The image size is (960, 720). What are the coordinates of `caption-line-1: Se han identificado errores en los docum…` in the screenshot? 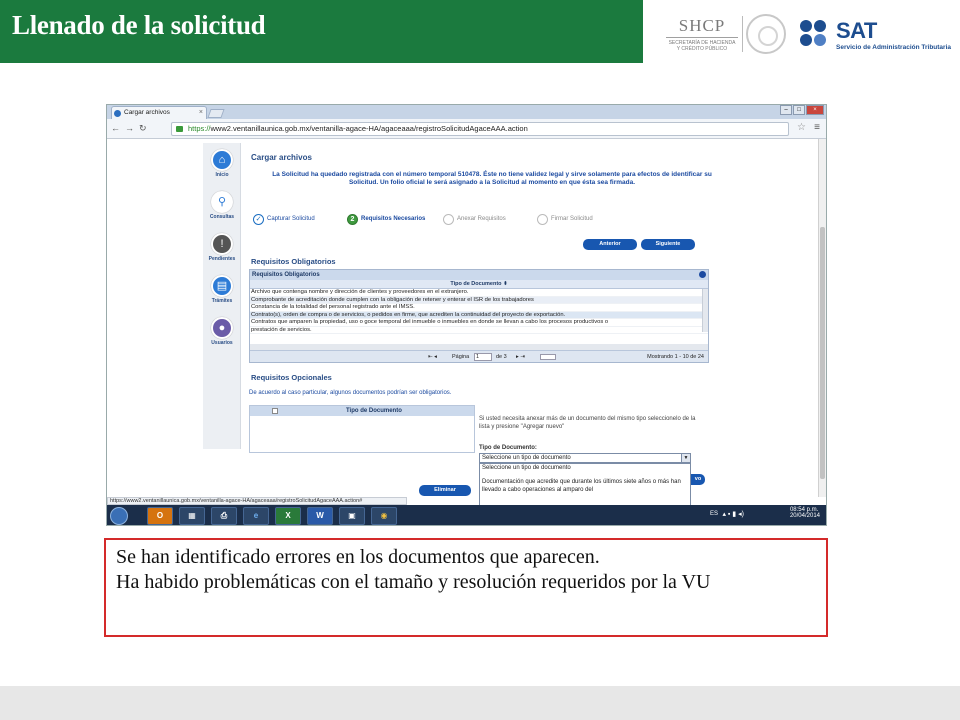 It's located at (358, 557).